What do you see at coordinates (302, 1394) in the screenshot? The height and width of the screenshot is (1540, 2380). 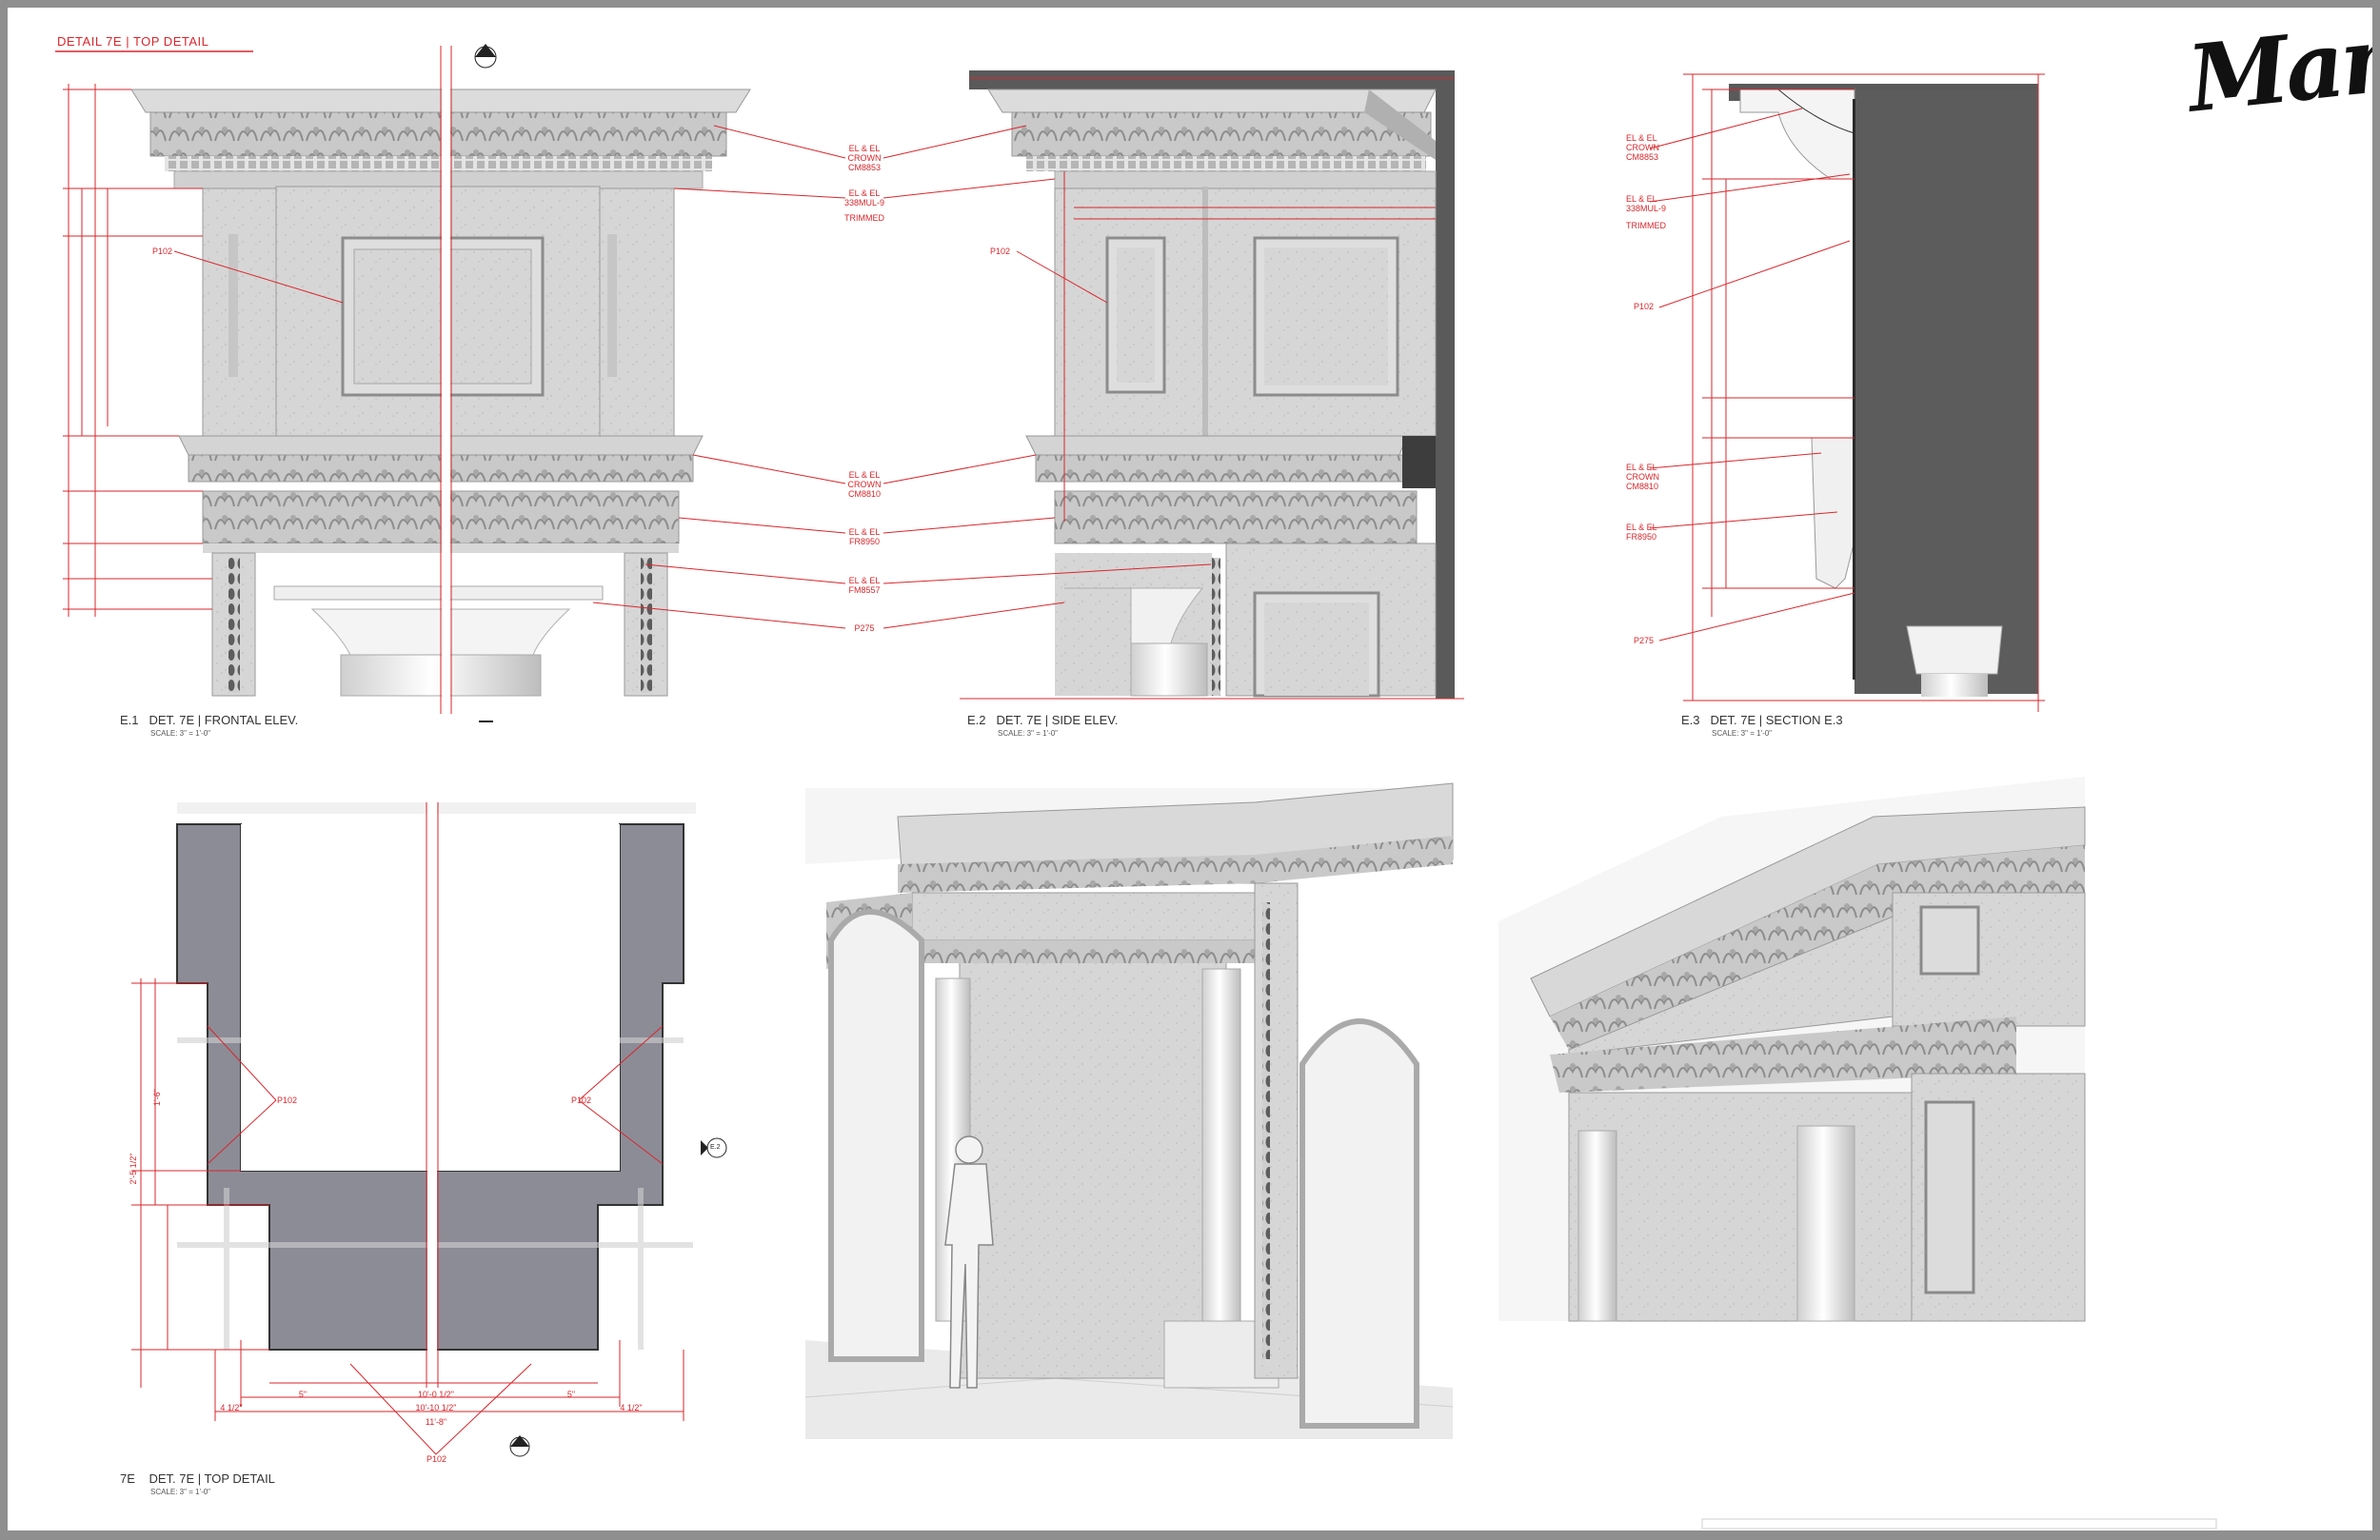 I see `dim-return-a: 5"` at bounding box center [302, 1394].